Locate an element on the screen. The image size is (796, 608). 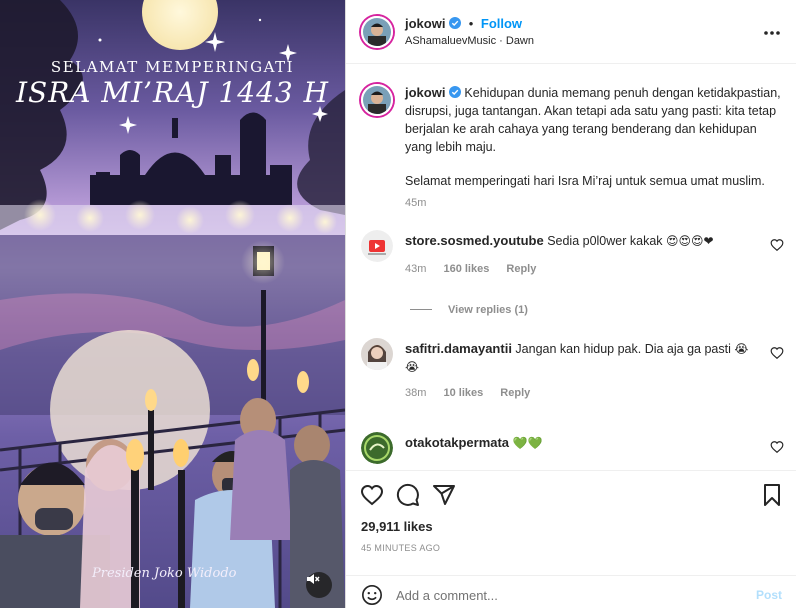
comment-username: store.sosmed.youtube is located at coordinates (474, 240).